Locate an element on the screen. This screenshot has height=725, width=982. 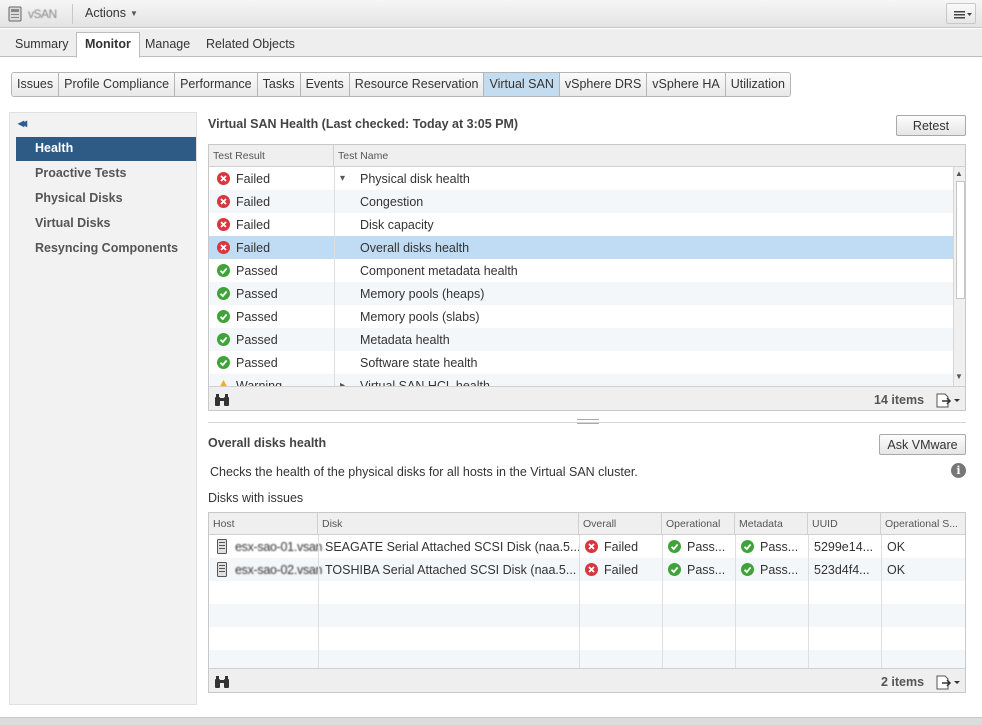
nav-item-proactive-tests: Proactive Tests is located at coordinates (106, 174).